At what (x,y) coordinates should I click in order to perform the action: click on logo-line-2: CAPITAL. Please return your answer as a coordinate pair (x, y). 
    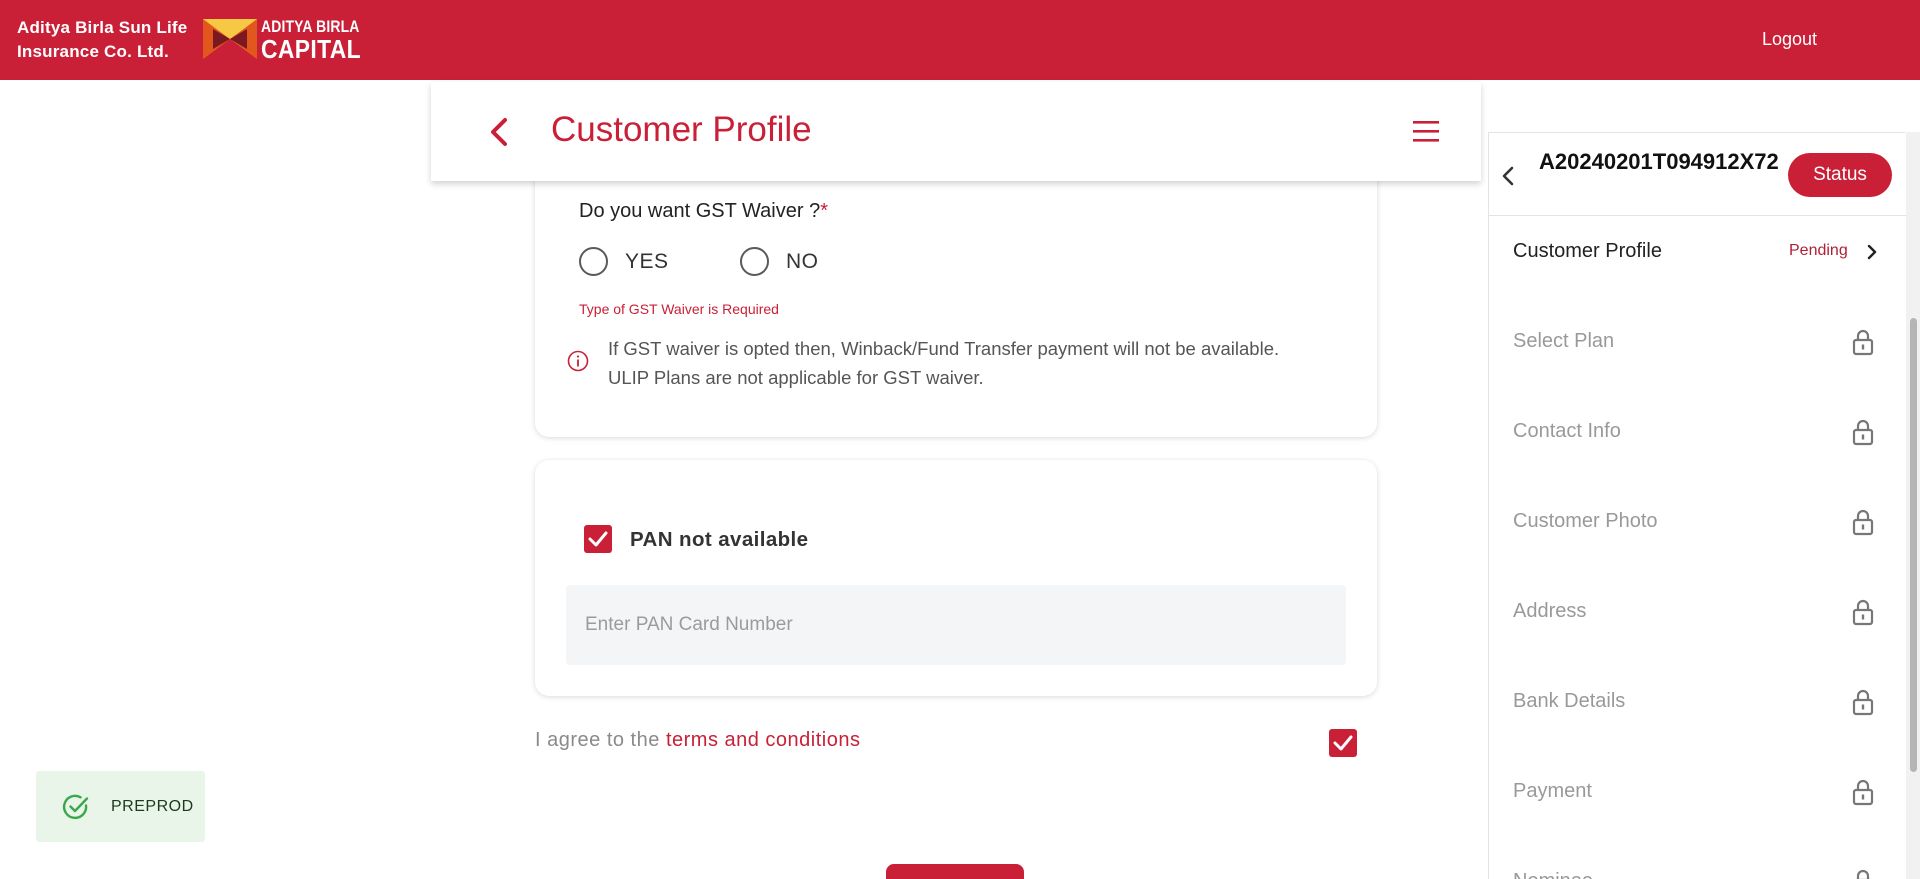
    Looking at the image, I should click on (311, 49).